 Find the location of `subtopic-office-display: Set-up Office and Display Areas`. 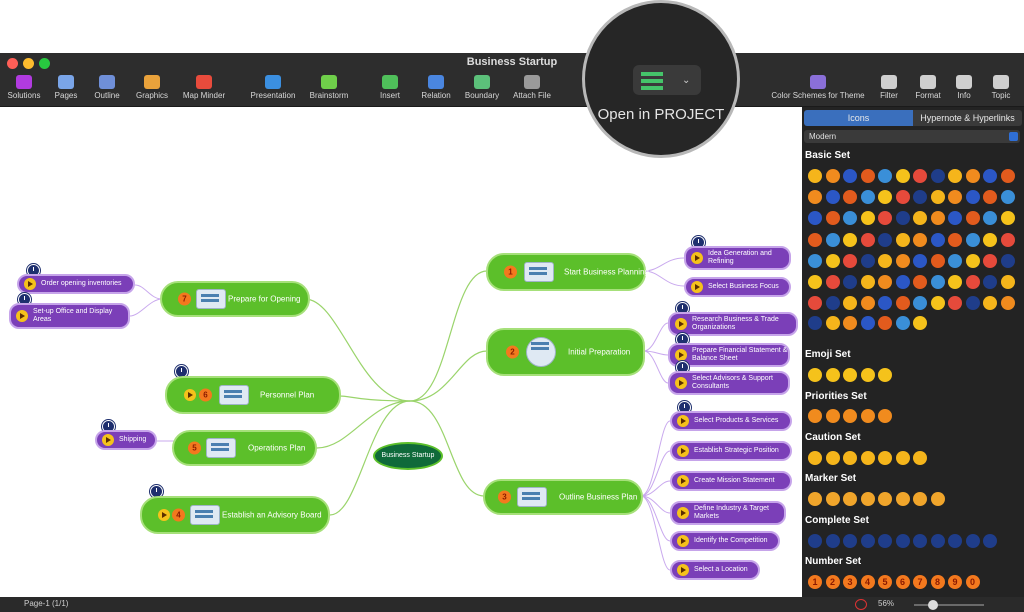

subtopic-office-display: Set-up Office and Display Areas is located at coordinates (69, 316).